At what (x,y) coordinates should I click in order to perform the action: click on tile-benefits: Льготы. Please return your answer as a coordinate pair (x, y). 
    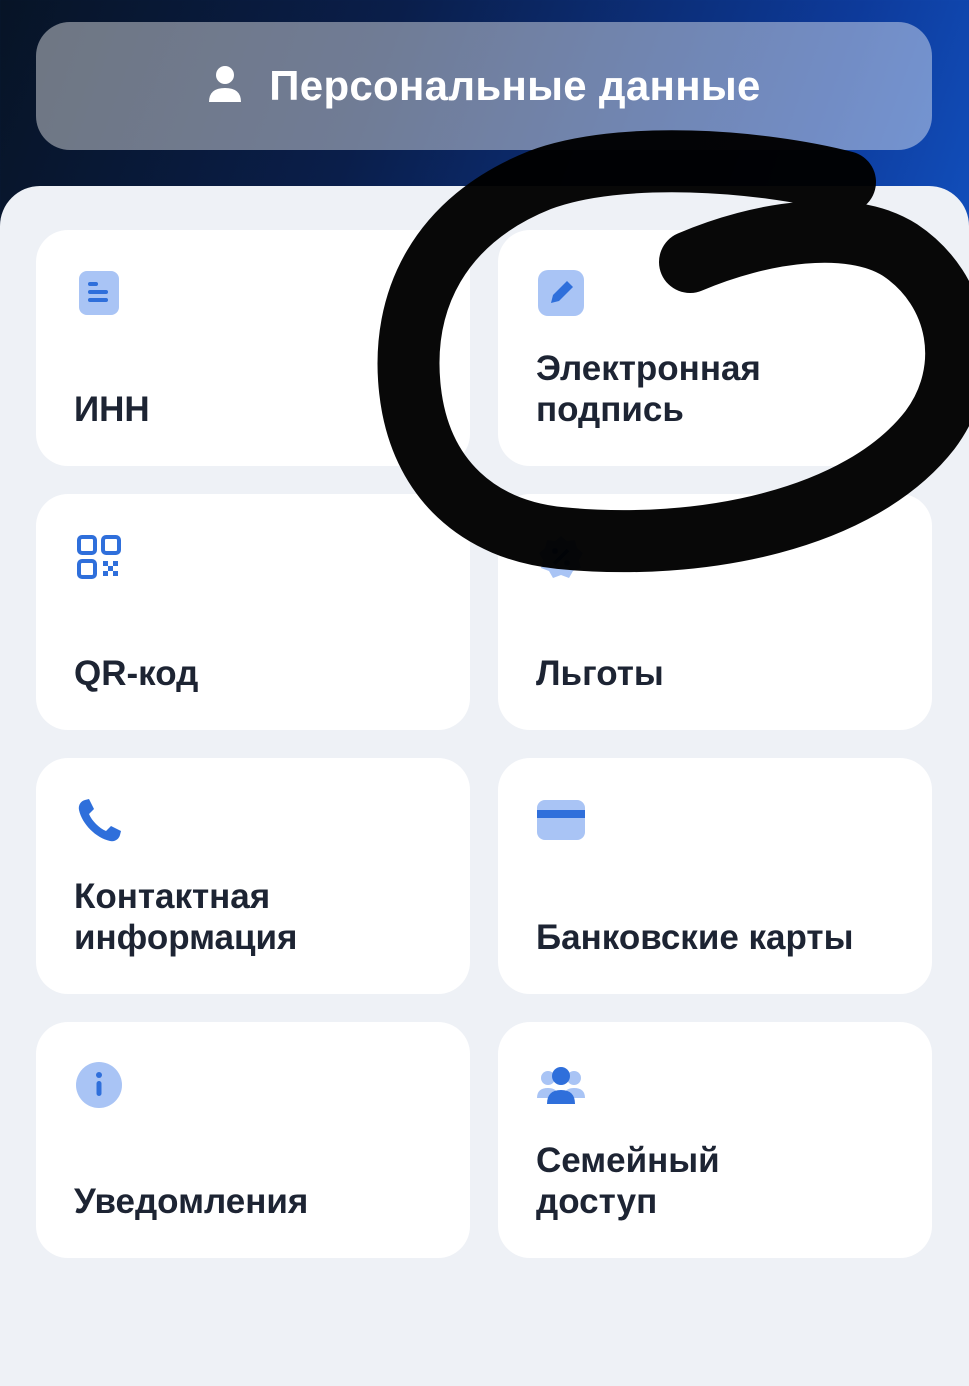
    Looking at the image, I should click on (715, 612).